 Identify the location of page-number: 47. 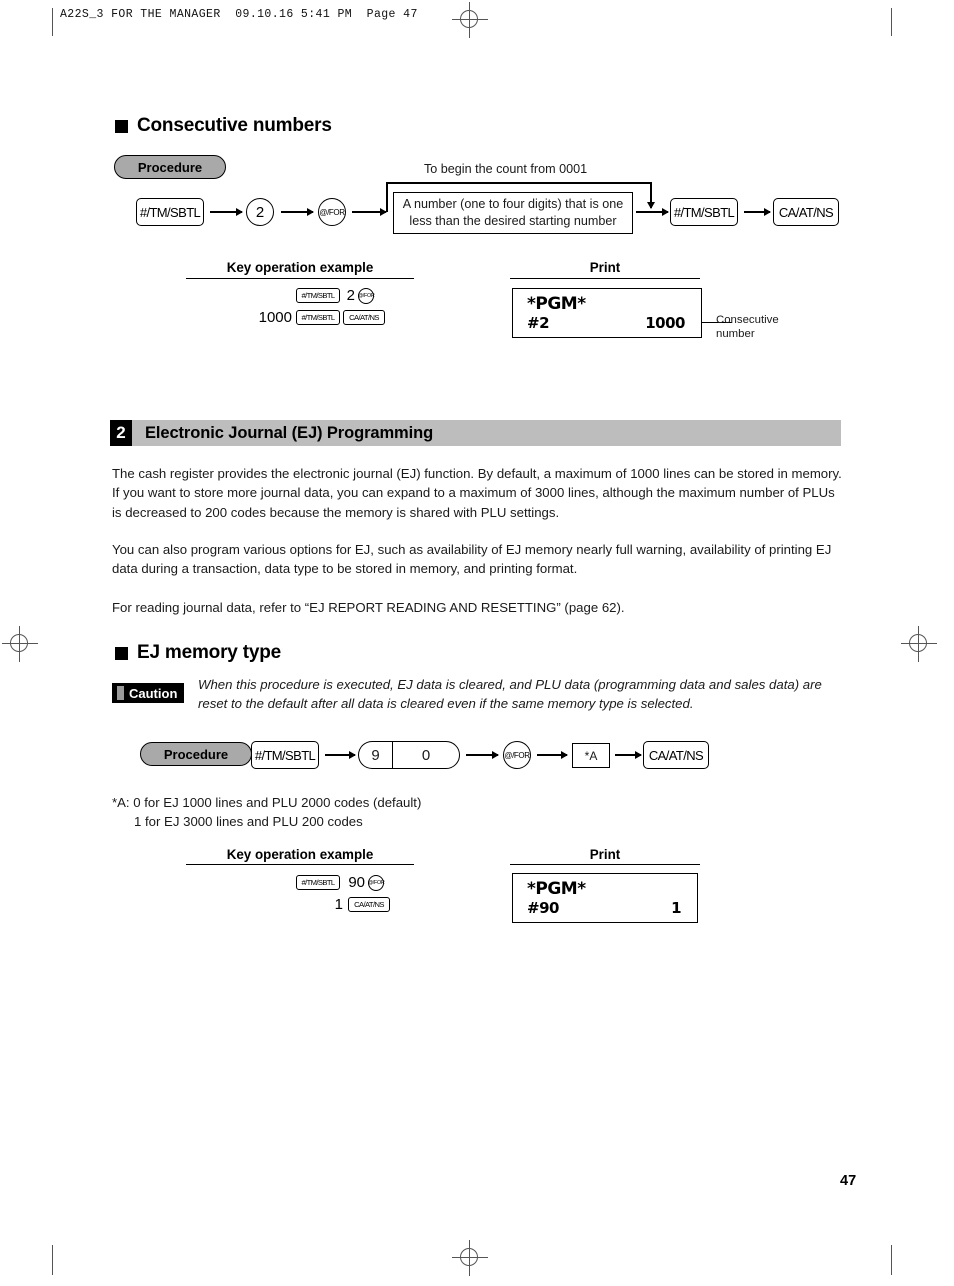
(848, 1181).